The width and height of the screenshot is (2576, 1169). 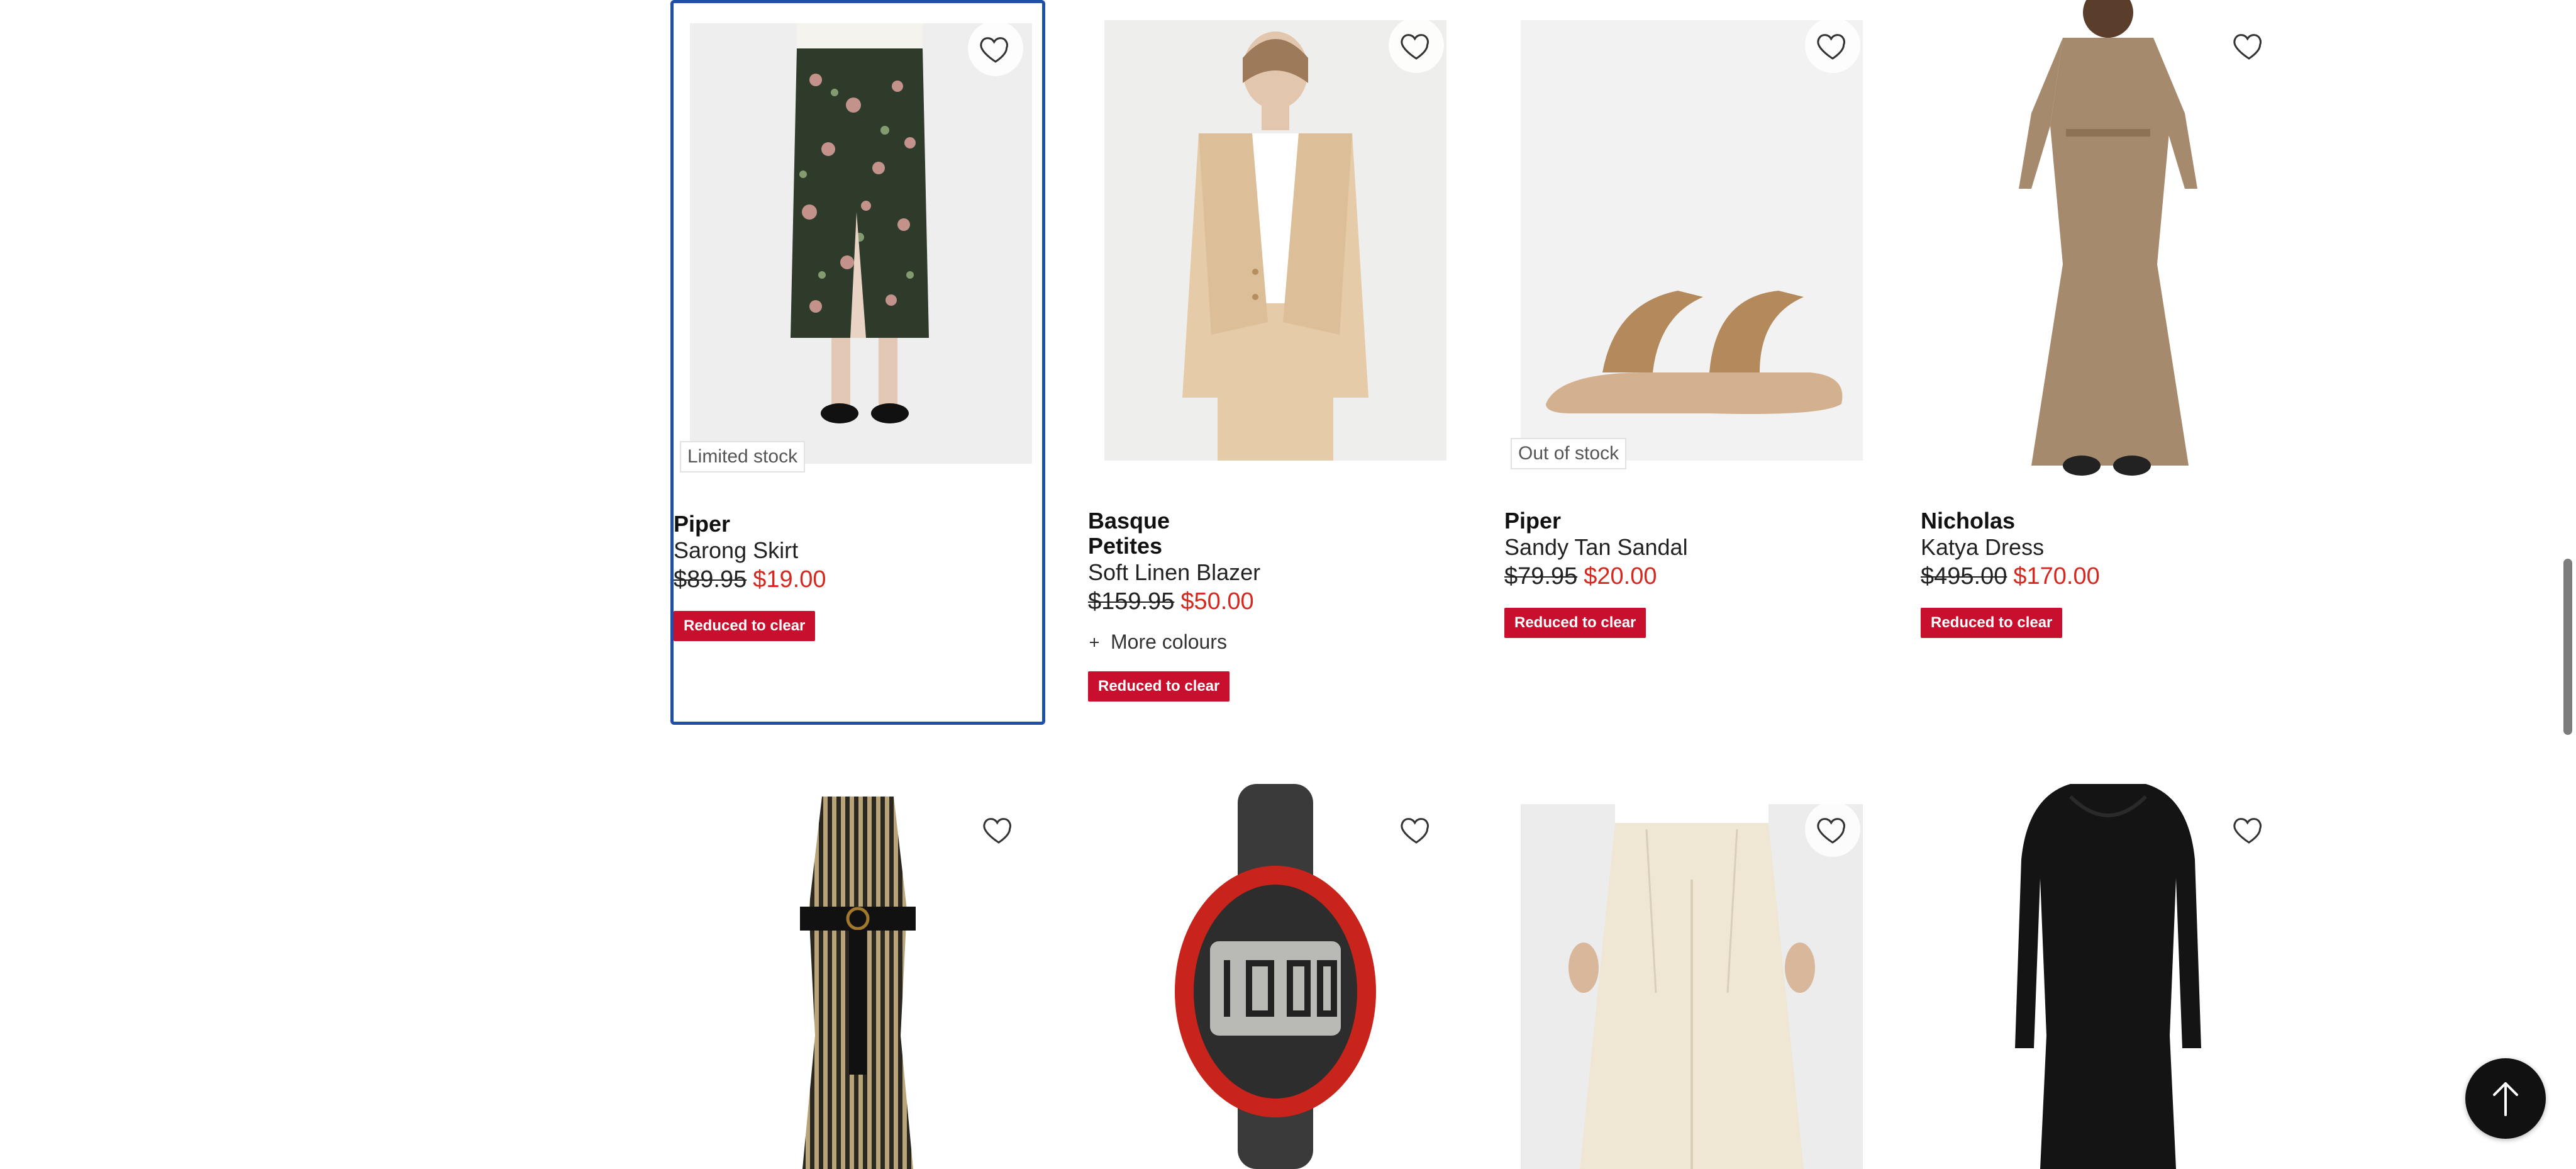 I want to click on product-name: Katya Dress, so click(x=2106, y=547).